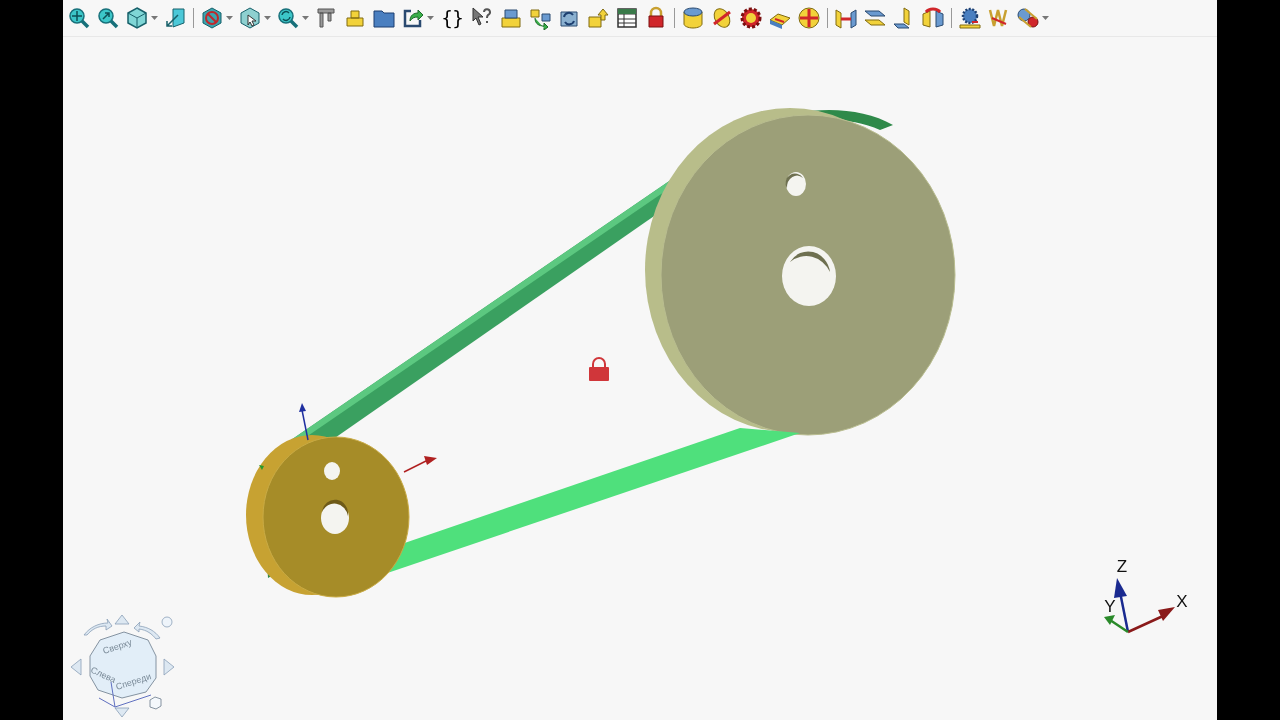  Describe the element at coordinates (809, 18) in the screenshot. I see `ball-cross-icon` at that location.